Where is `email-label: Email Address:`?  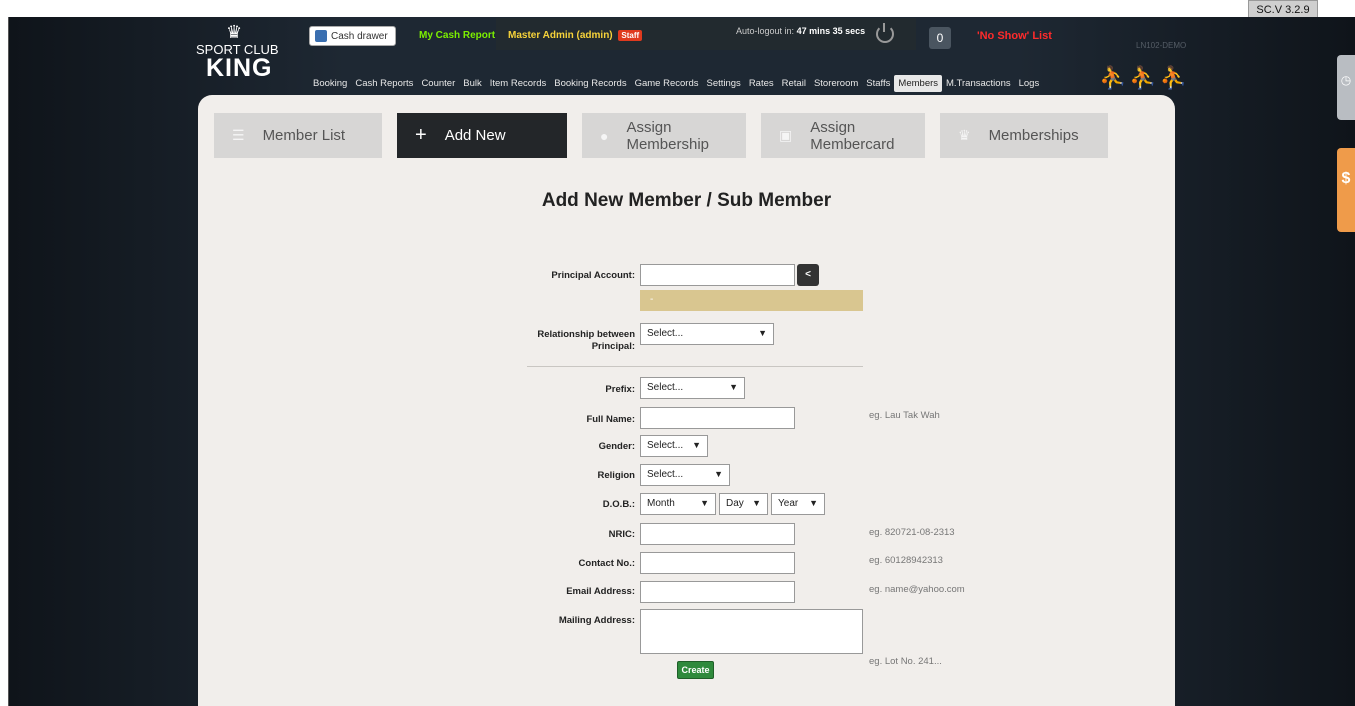
email-label: Email Address: is located at coordinates (600, 591).